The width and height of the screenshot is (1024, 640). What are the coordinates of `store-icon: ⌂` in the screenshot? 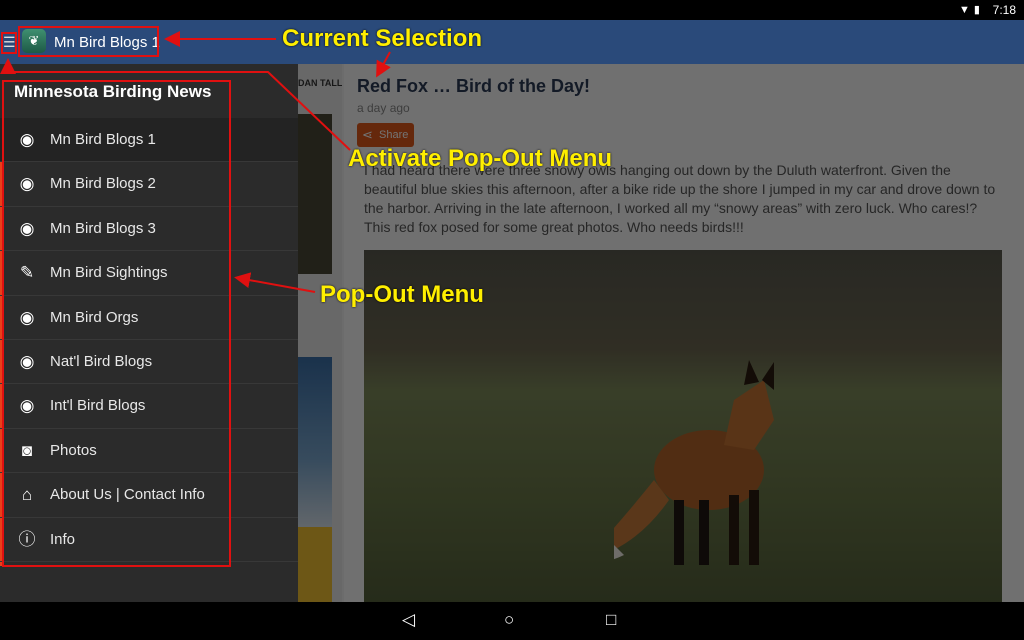 It's located at (27, 495).